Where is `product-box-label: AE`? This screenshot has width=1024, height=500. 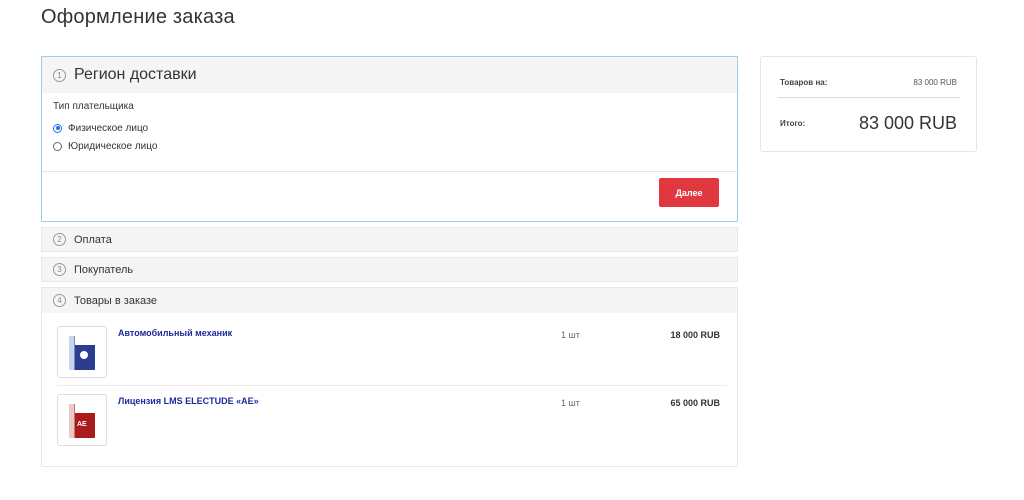
product-box-label: AE is located at coordinates (82, 424).